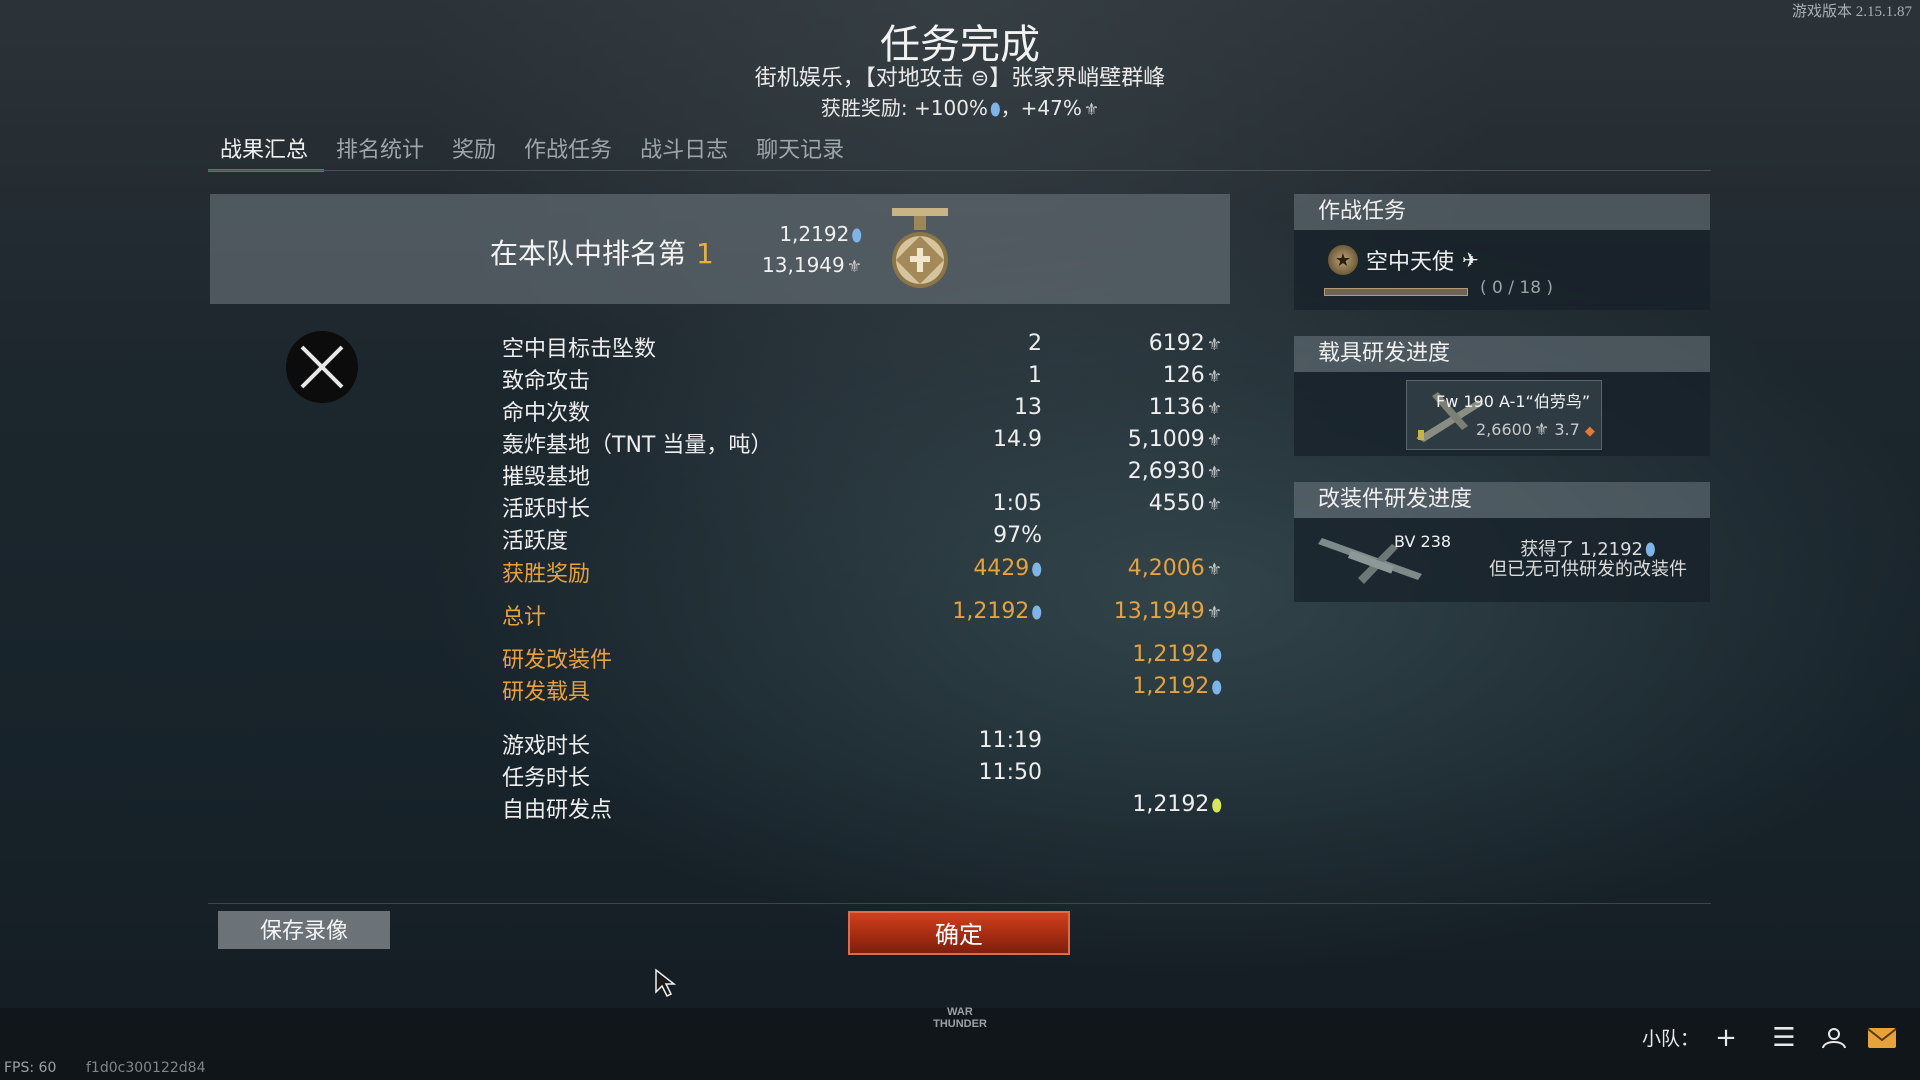  Describe the element at coordinates (1502, 500) in the screenshot. I see `mods-panel-title: 改装件研发进度` at that location.